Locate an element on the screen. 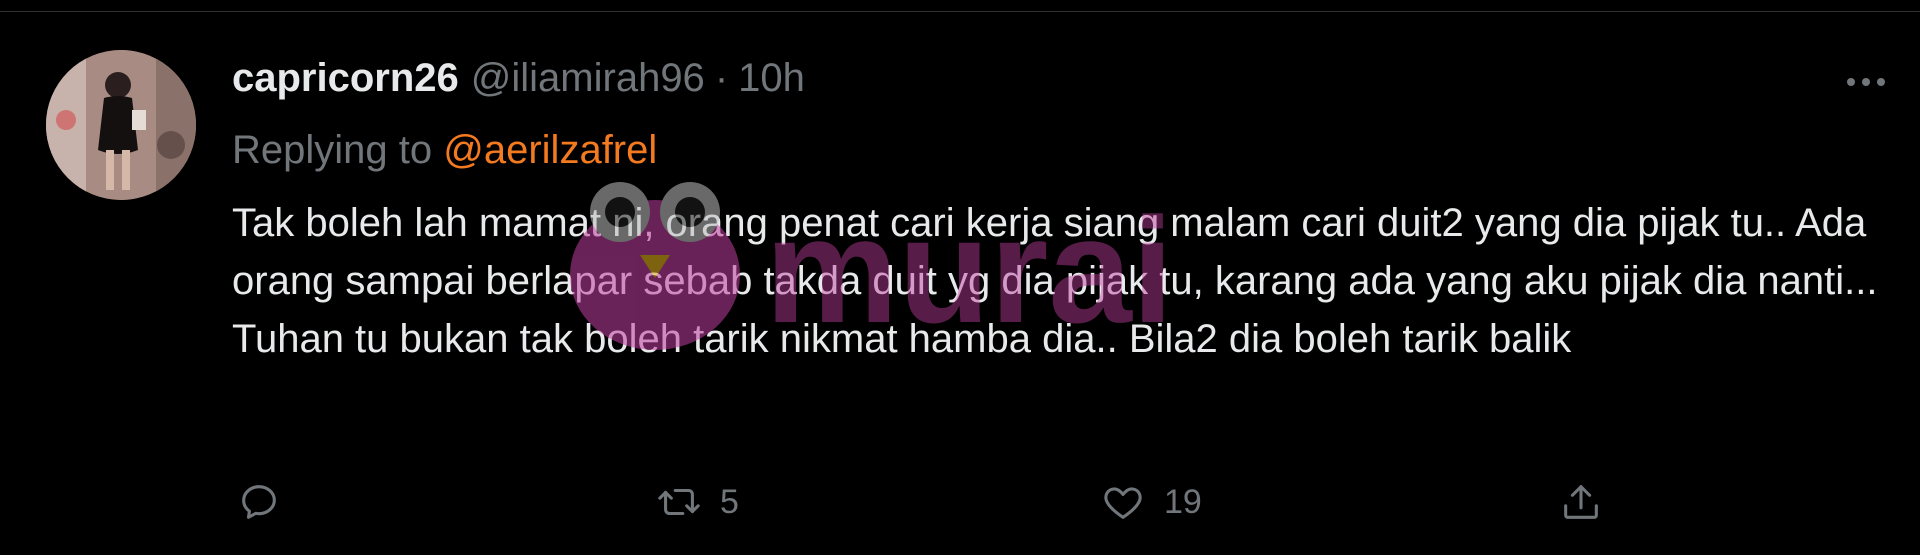 This screenshot has width=1920, height=555. like-button: 19 is located at coordinates (1151, 502).